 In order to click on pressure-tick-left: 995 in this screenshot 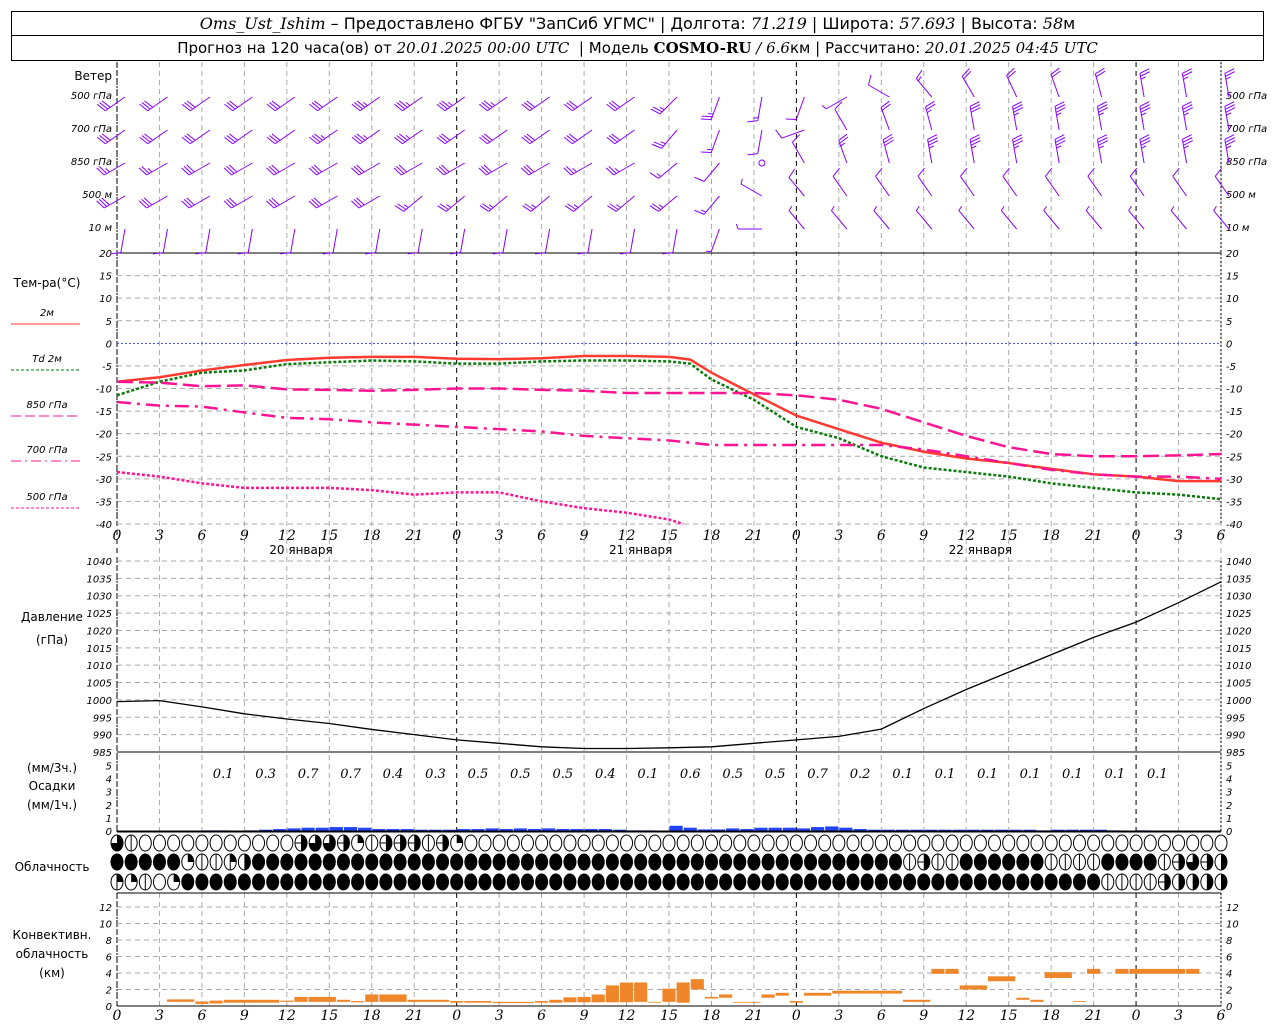, I will do `click(102, 718)`.